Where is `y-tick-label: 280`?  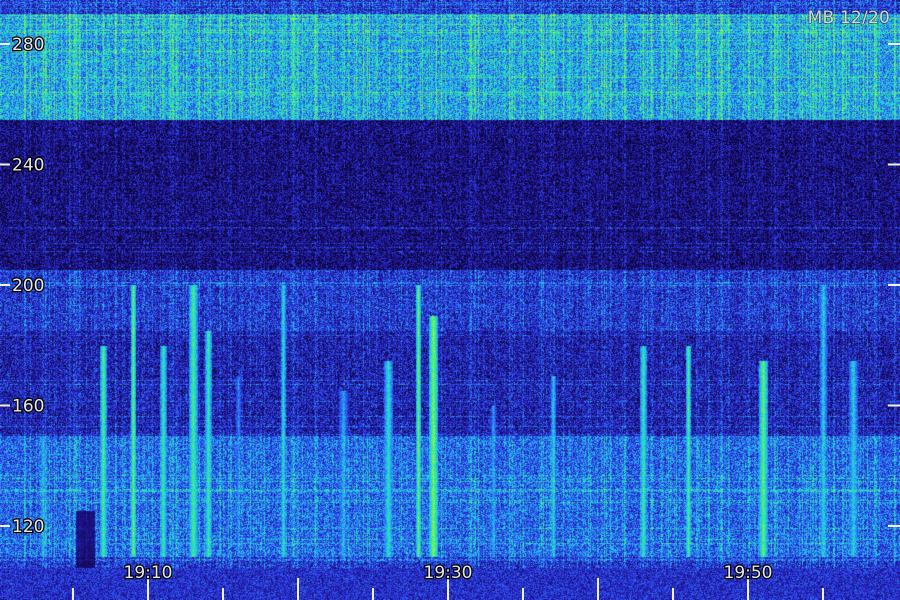 y-tick-label: 280 is located at coordinates (28, 45).